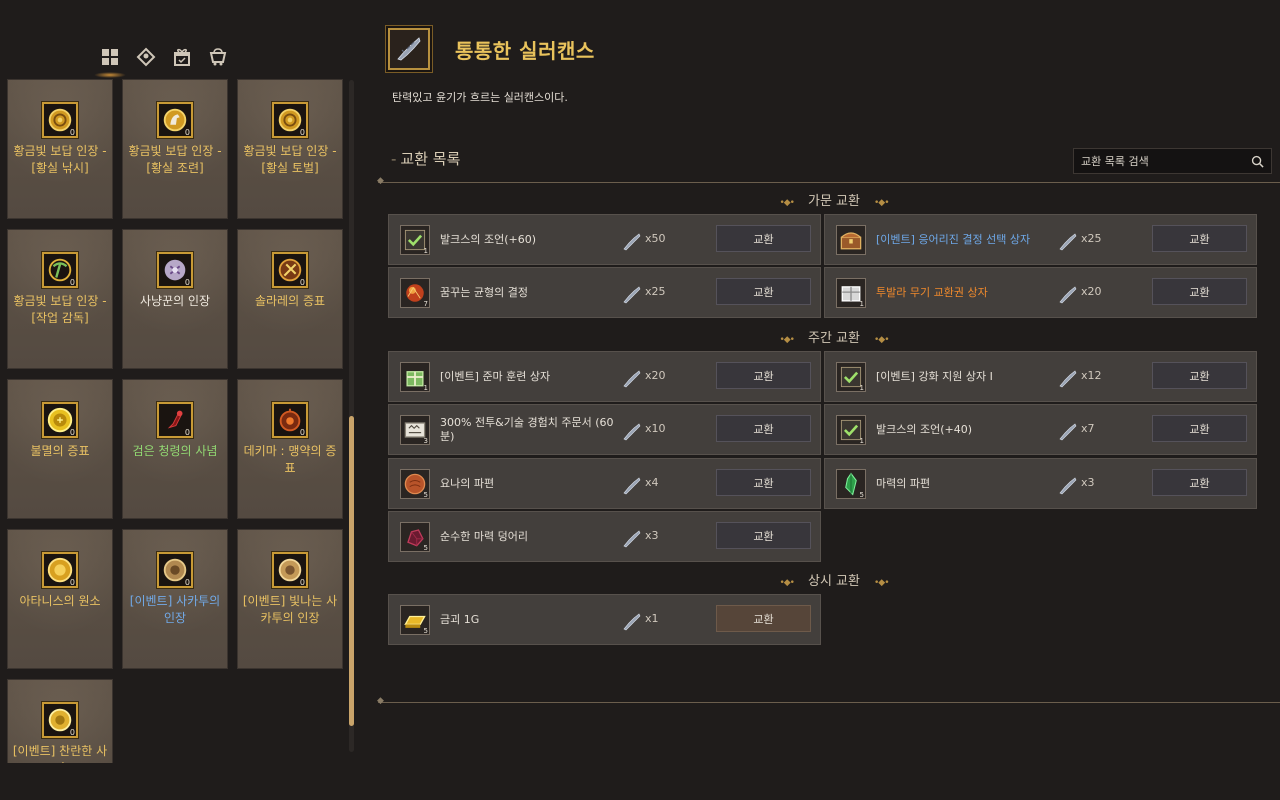 The width and height of the screenshot is (1280, 800). I want to click on exchange-row: 5 순수한 마력 덩어리 x3 교환, so click(604, 536).